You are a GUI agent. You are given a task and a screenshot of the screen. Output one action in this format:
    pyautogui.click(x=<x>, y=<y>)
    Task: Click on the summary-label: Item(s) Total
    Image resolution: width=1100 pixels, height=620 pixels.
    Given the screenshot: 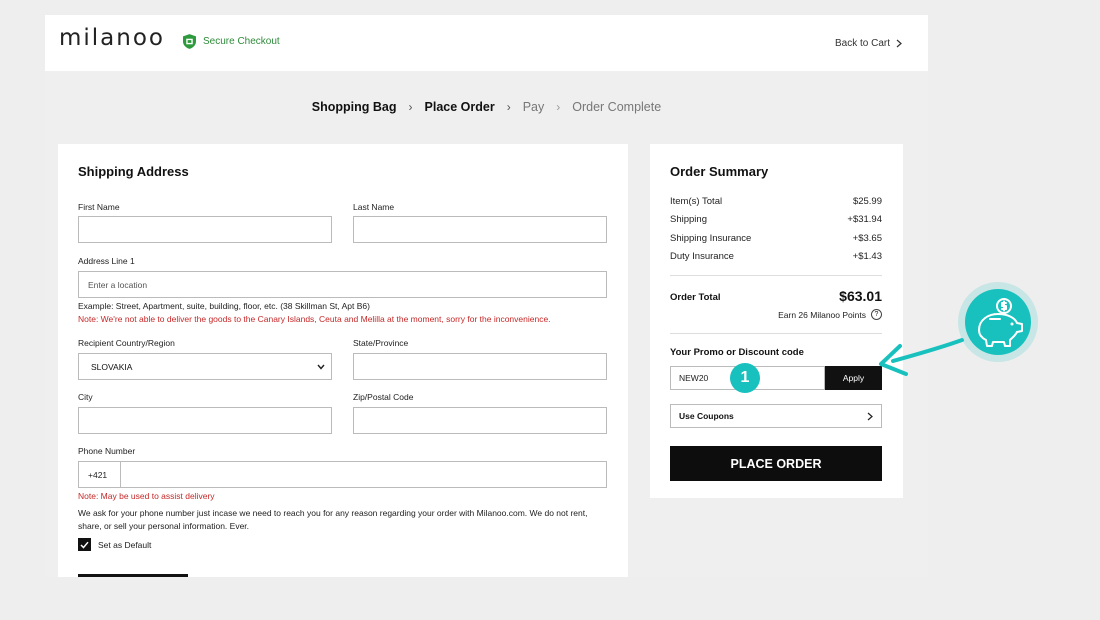 What is the action you would take?
    pyautogui.click(x=696, y=201)
    